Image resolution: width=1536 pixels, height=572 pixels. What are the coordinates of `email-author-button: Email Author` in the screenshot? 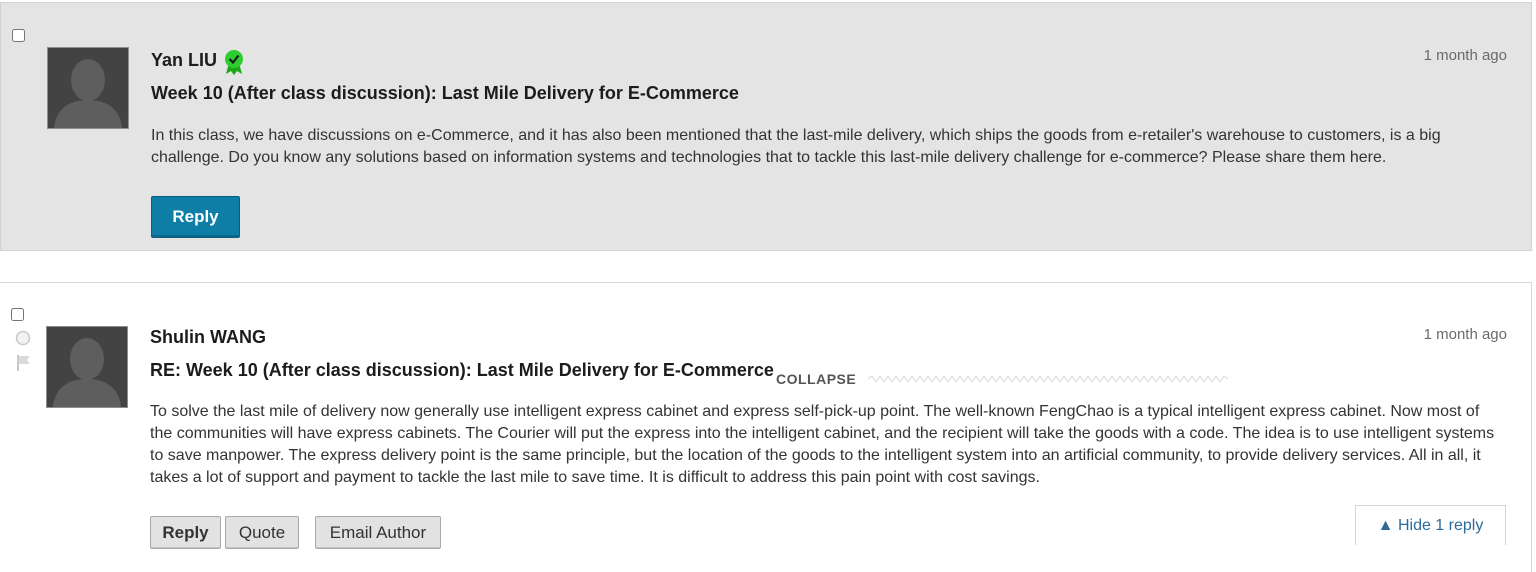 It's located at (378, 532).